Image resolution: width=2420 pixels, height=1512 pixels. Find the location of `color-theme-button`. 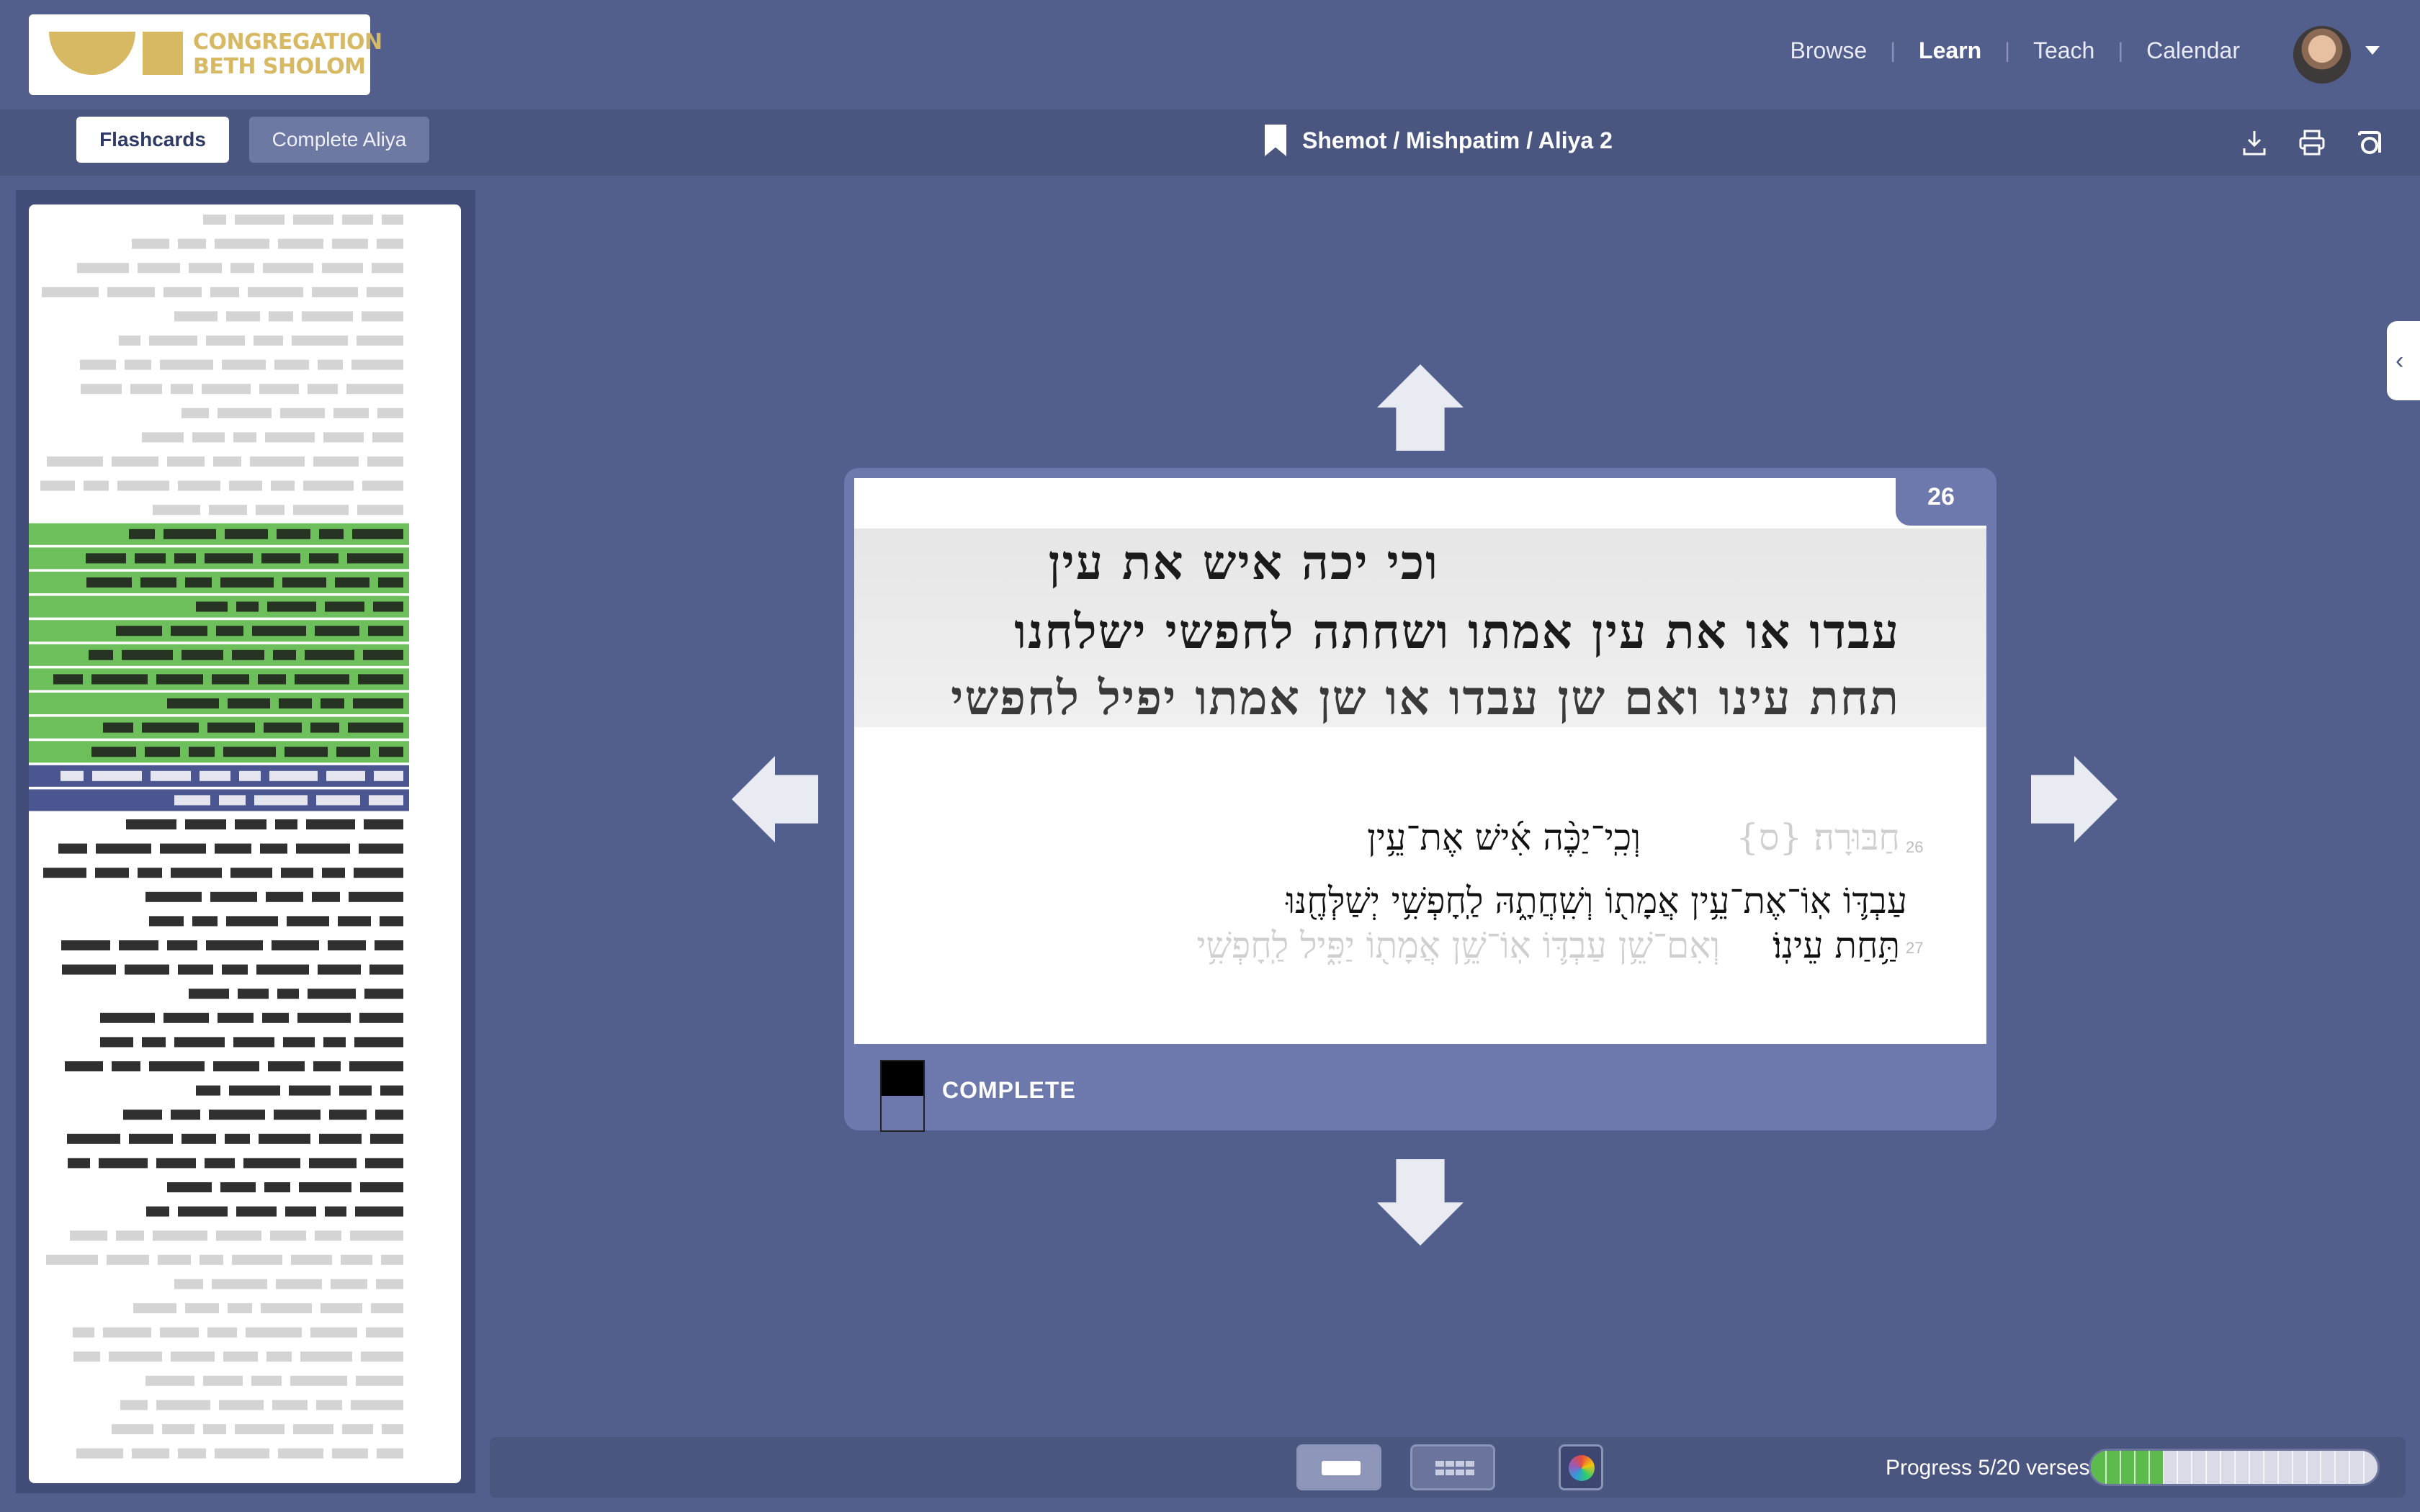

color-theme-button is located at coordinates (1581, 1467).